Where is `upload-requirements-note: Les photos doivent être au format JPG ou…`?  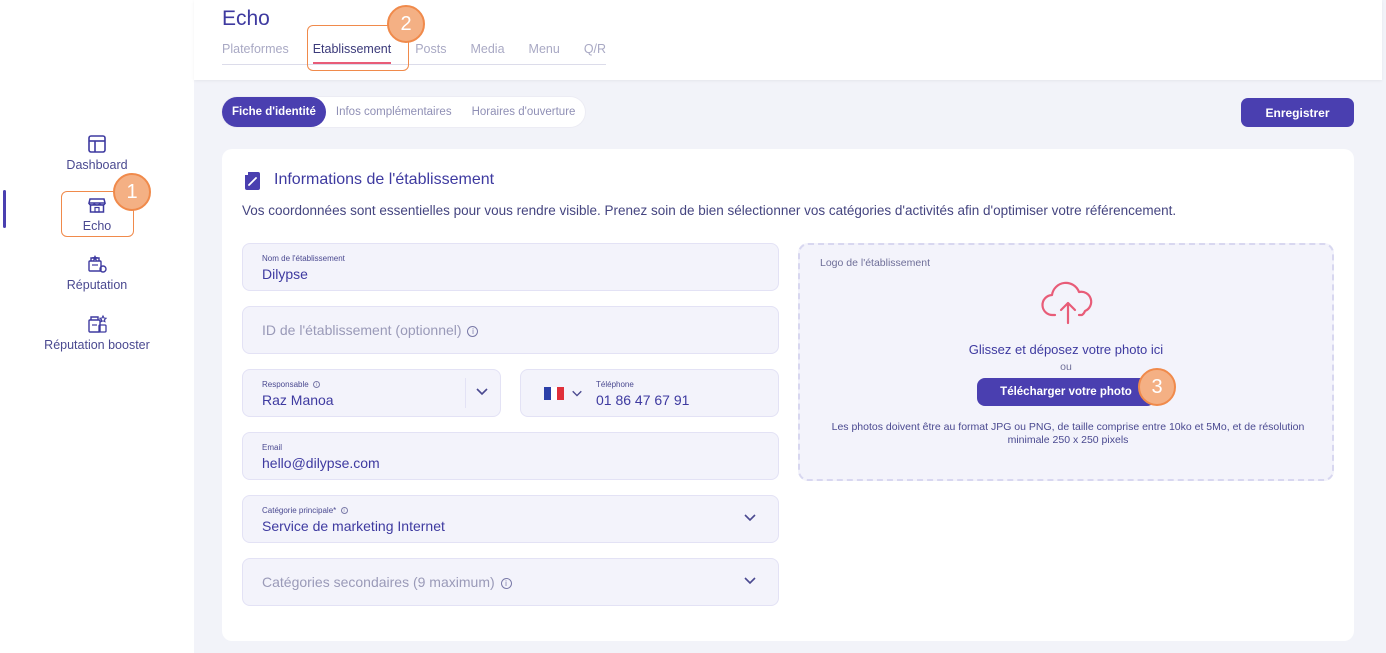 upload-requirements-note: Les photos doivent être au format JPG ou… is located at coordinates (1068, 433).